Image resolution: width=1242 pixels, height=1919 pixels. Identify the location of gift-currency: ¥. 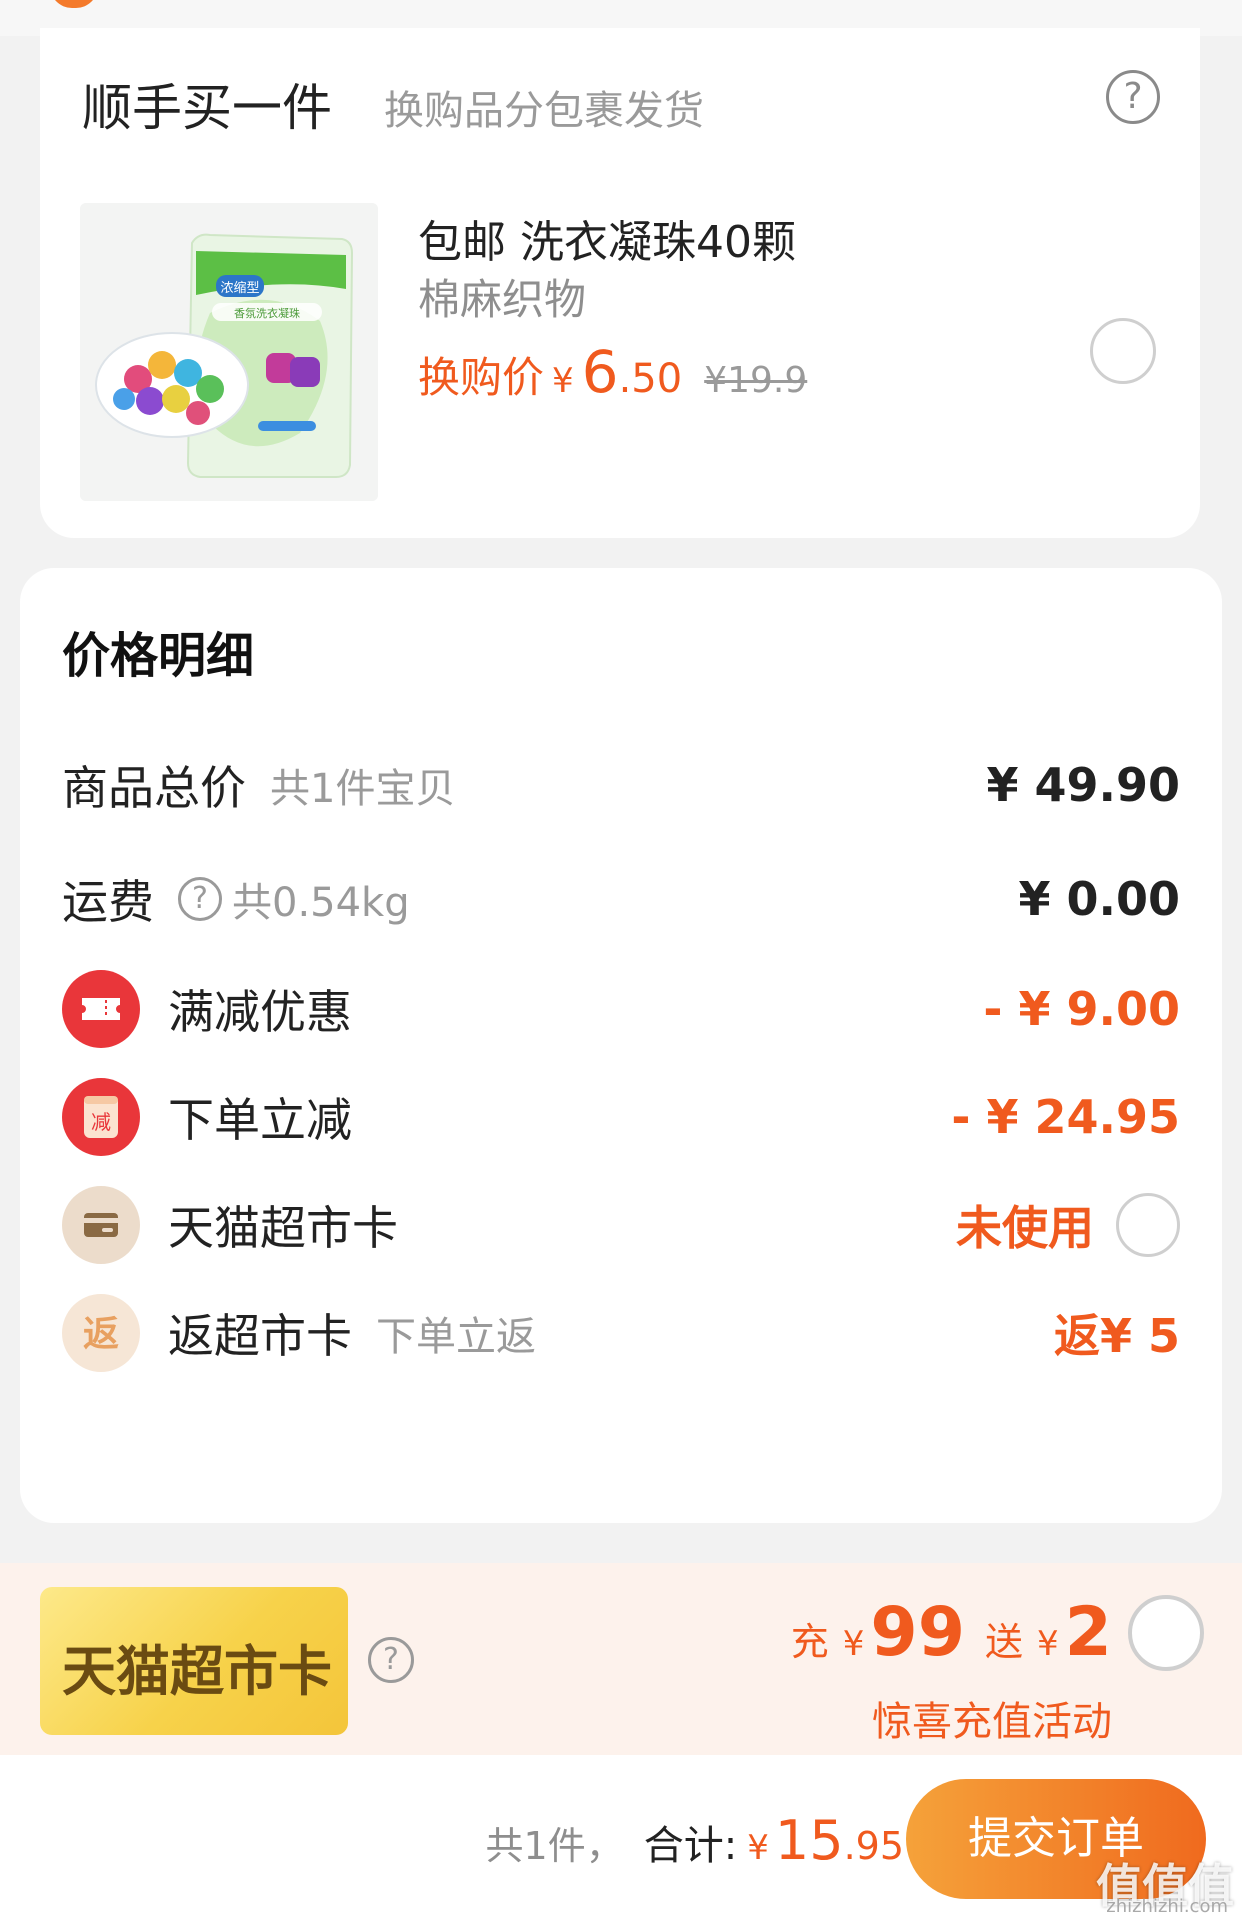
(1048, 1644).